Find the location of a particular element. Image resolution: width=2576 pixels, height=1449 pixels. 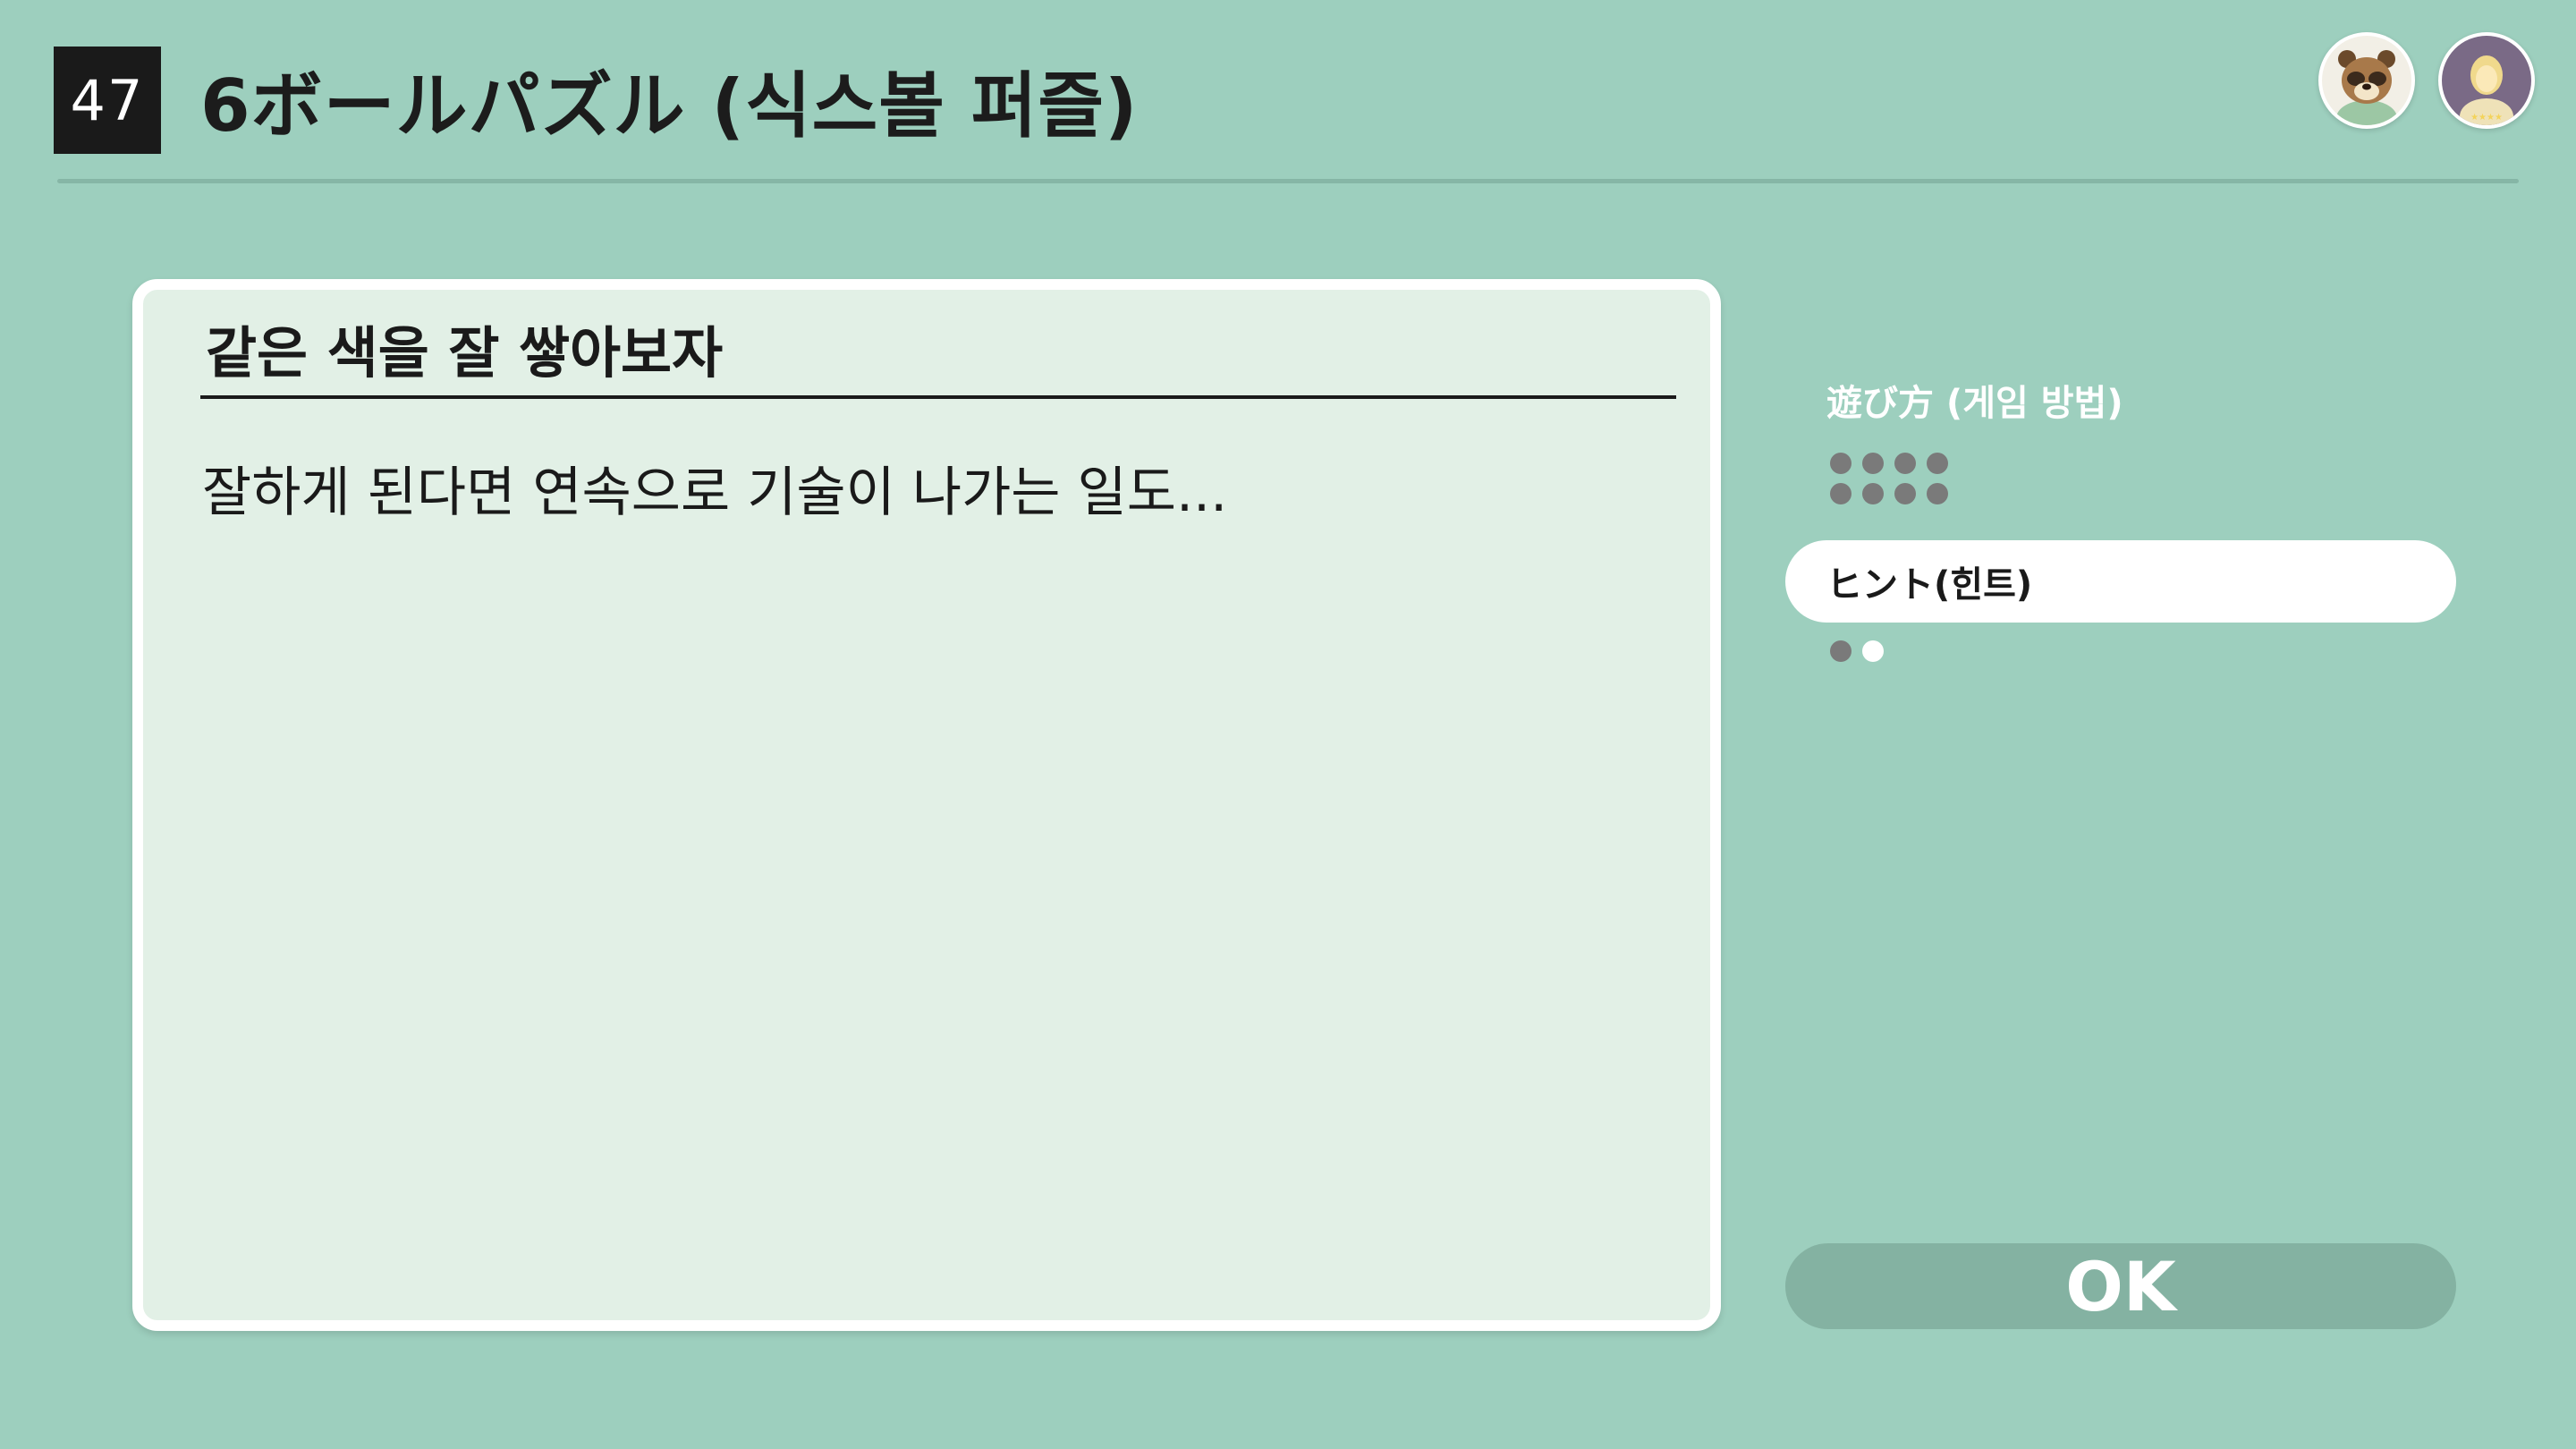

page-dot-current is located at coordinates (1873, 651).